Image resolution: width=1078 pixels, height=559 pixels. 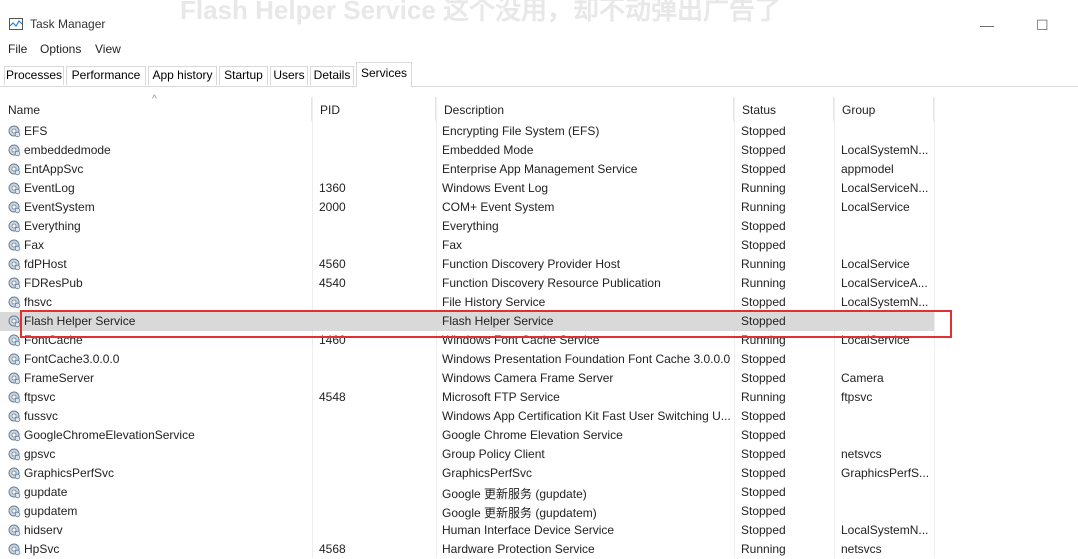 What do you see at coordinates (374, 109) in the screenshot?
I see `column-pid-header: PID` at bounding box center [374, 109].